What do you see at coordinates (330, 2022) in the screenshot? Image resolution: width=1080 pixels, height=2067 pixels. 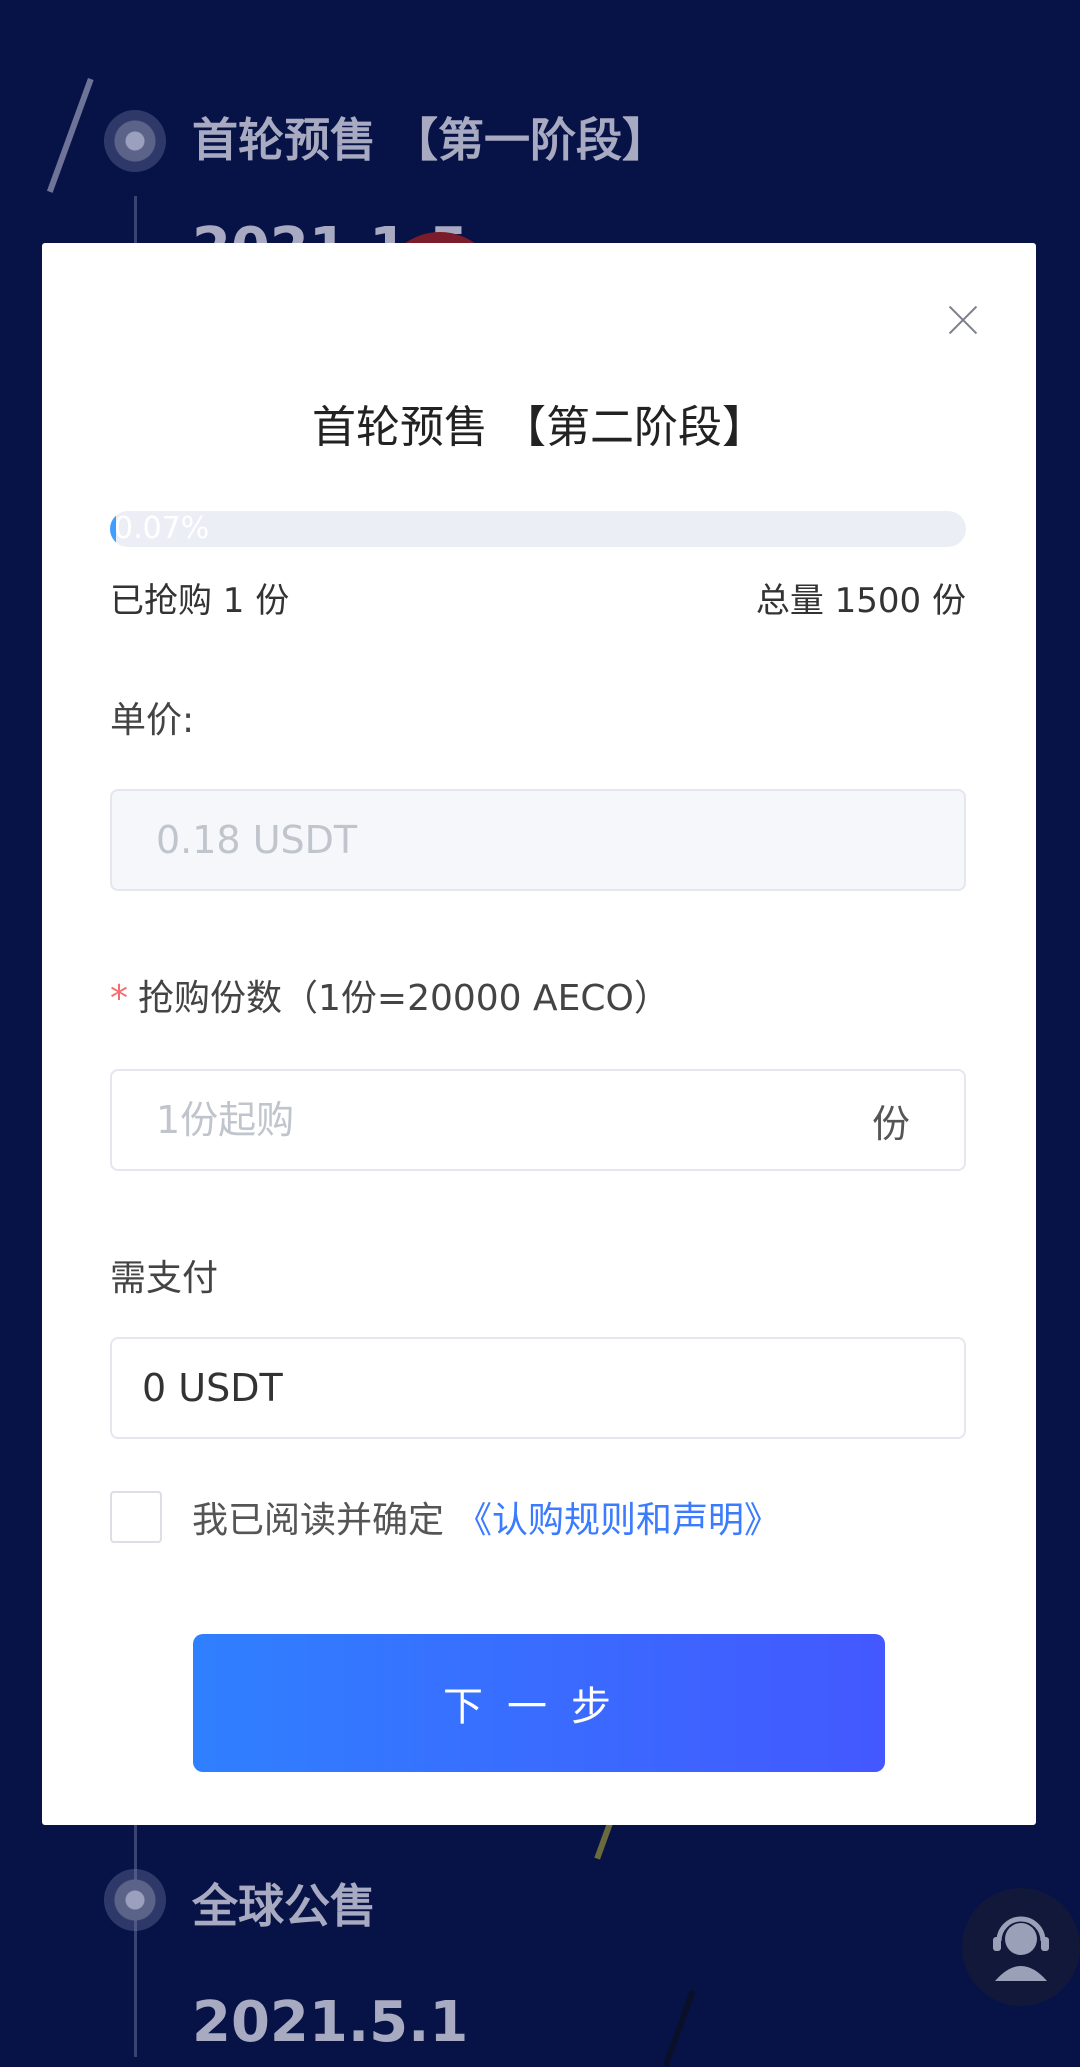 I see `timeline-date-2: 2021.5.1` at bounding box center [330, 2022].